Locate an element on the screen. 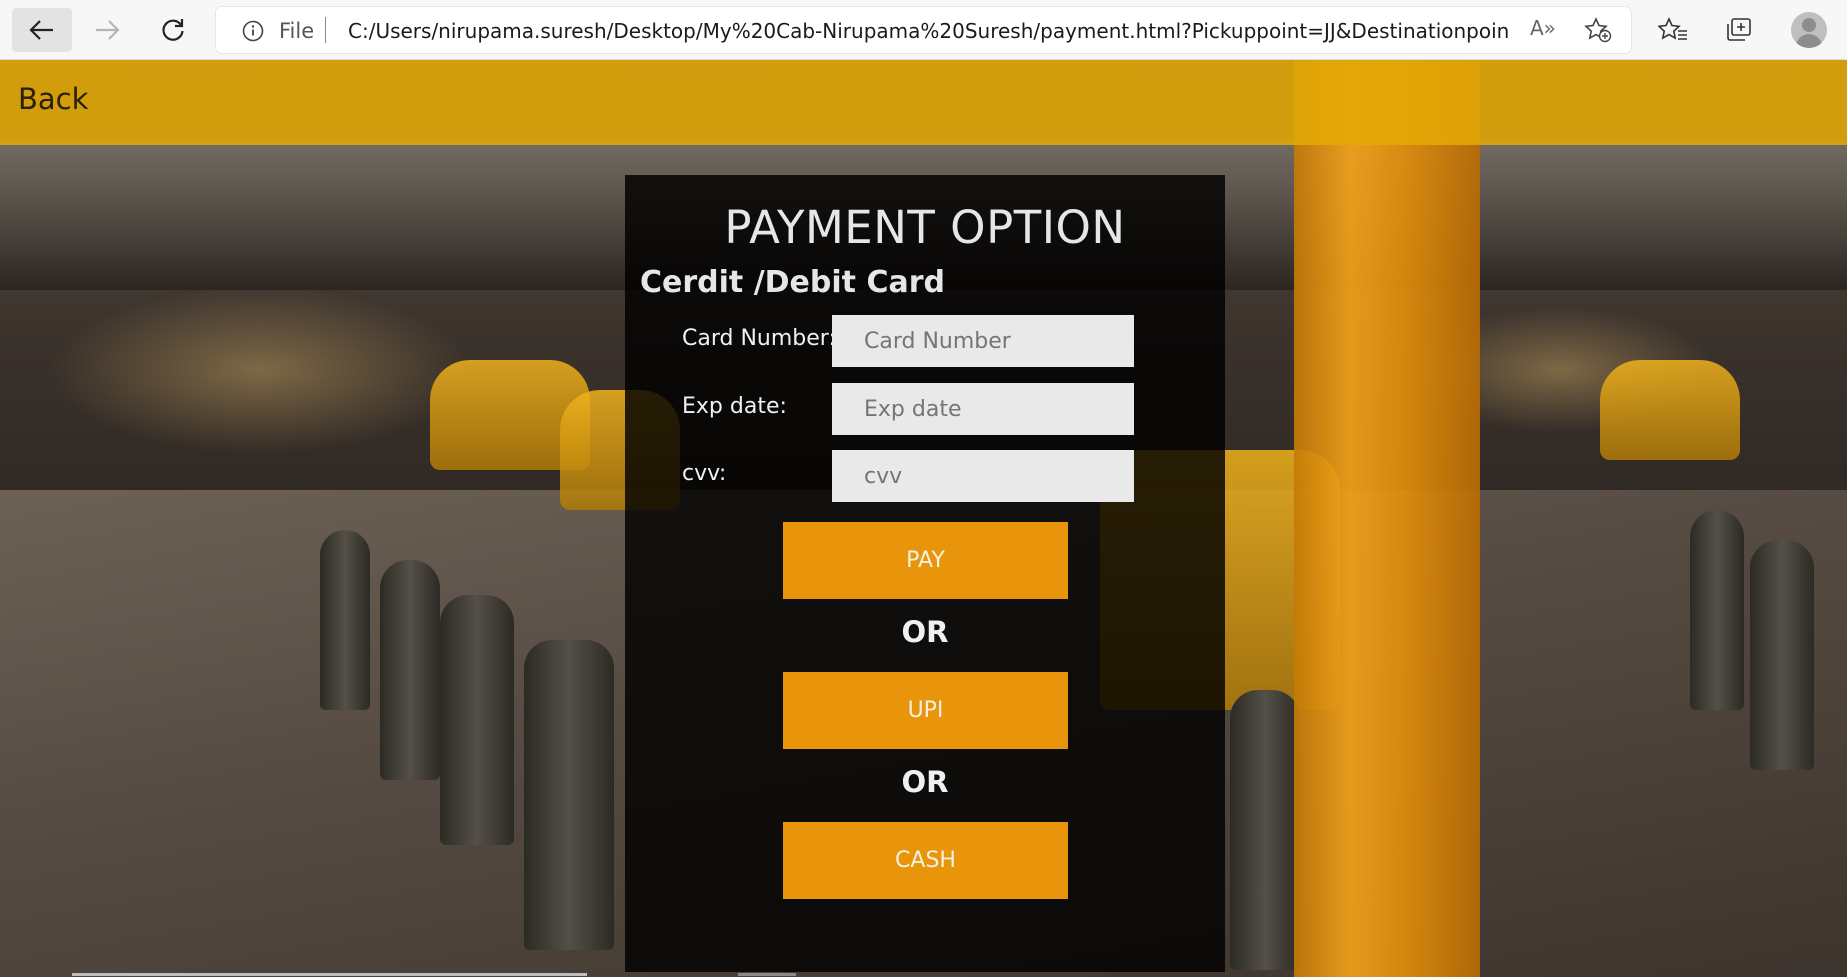  cvv-input is located at coordinates (983, 476).